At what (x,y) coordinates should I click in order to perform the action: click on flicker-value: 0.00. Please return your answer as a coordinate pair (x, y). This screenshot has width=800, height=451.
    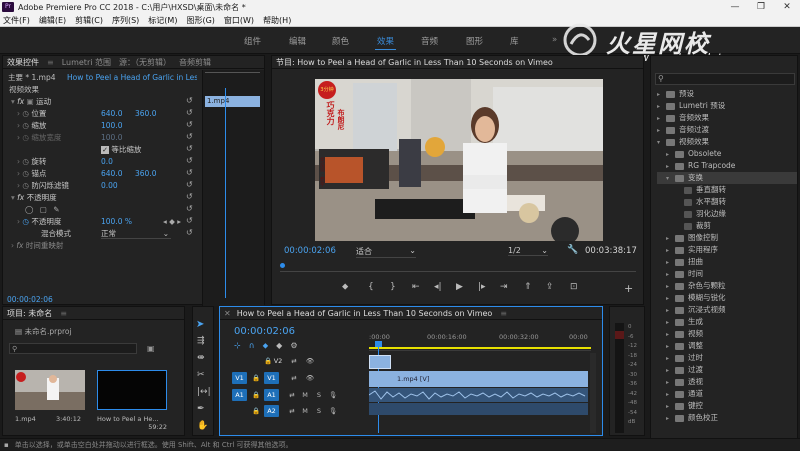
    Looking at the image, I should click on (109, 185).